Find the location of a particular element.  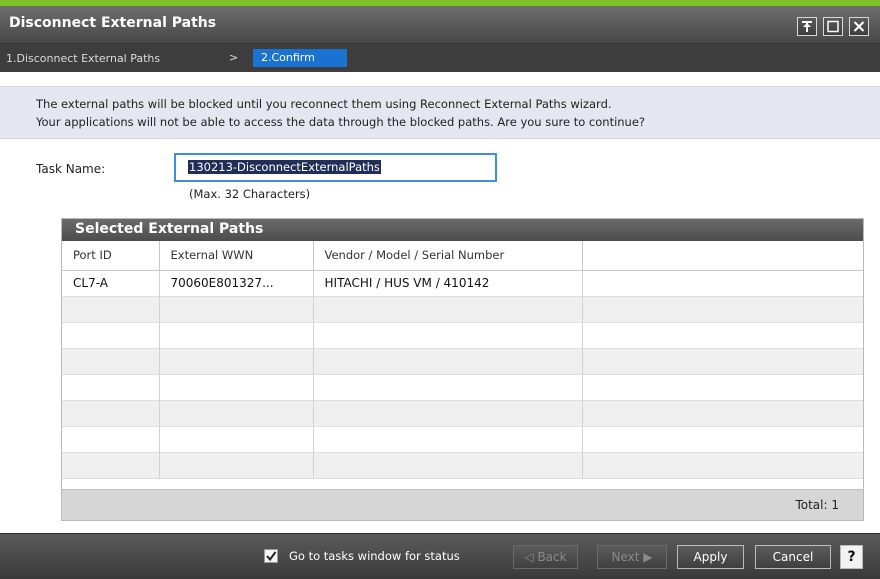

step-confirm-active: 2.Confirm is located at coordinates (300, 58).